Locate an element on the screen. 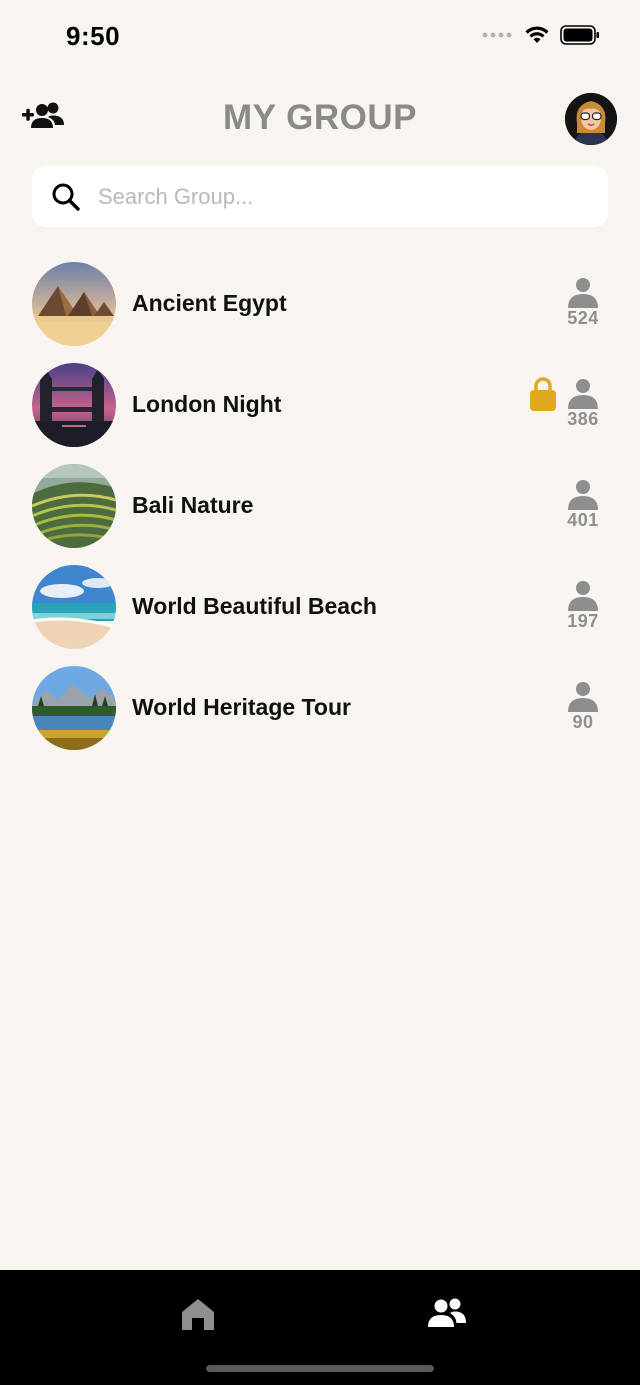 This screenshot has width=640, height=1385. page-title: MY GROUP is located at coordinates (320, 117).